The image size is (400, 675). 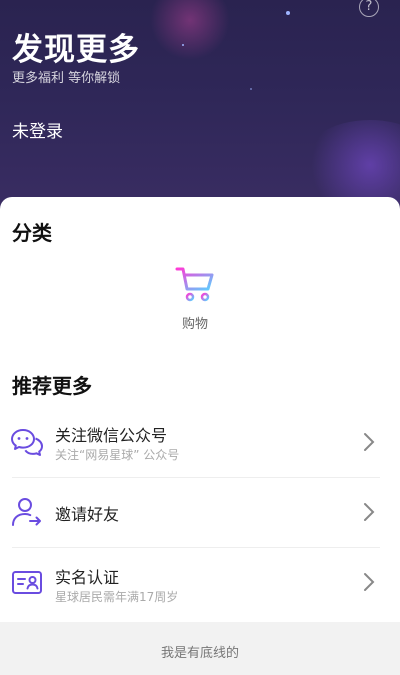 I want to click on cart-icon, so click(x=194, y=284).